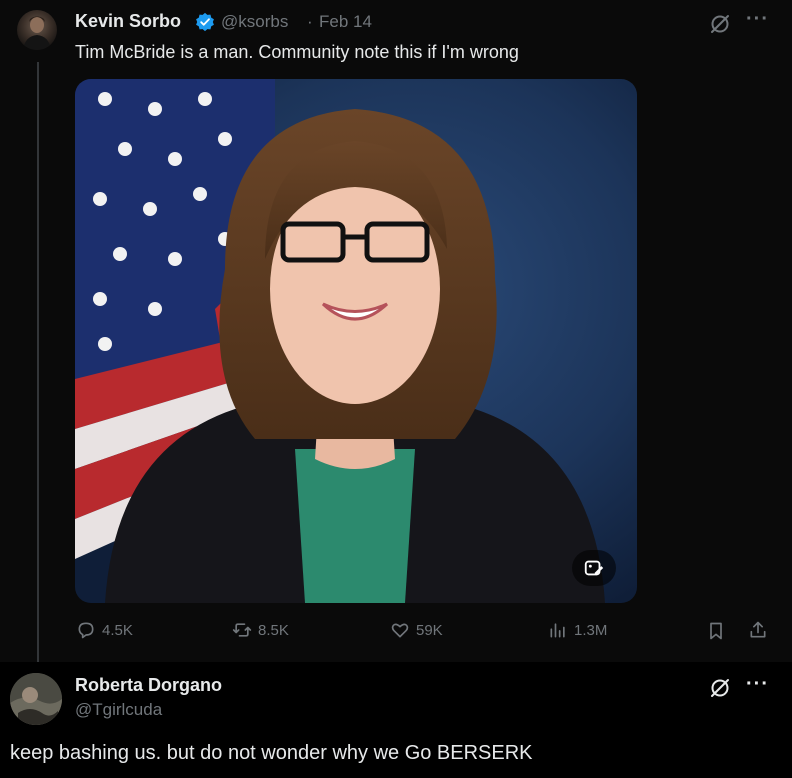 This screenshot has width=792, height=778. What do you see at coordinates (36, 699) in the screenshot?
I see `avatar-roberta-dorgano` at bounding box center [36, 699].